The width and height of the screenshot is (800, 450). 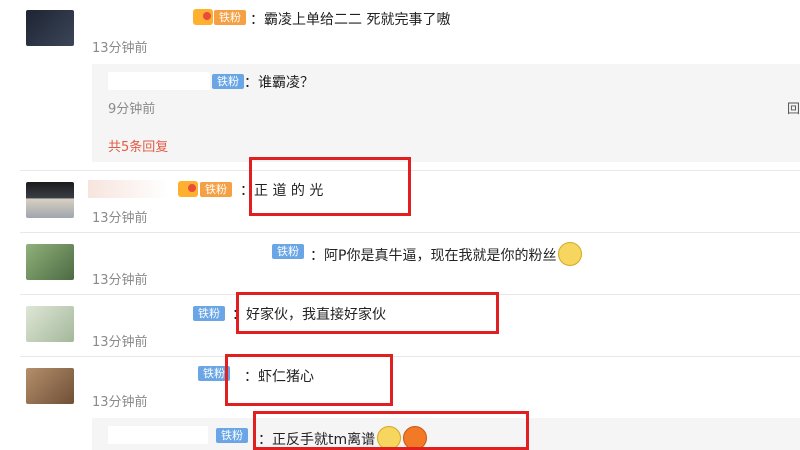 I want to click on comment-text: ：阿P你是真牛逼，现在我就是你的粉丝, so click(x=446, y=254).